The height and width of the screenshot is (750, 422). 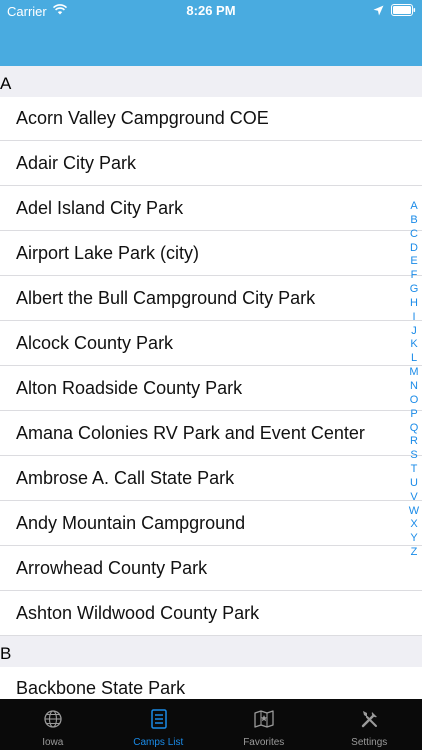 I want to click on index-letter: F, so click(x=414, y=276).